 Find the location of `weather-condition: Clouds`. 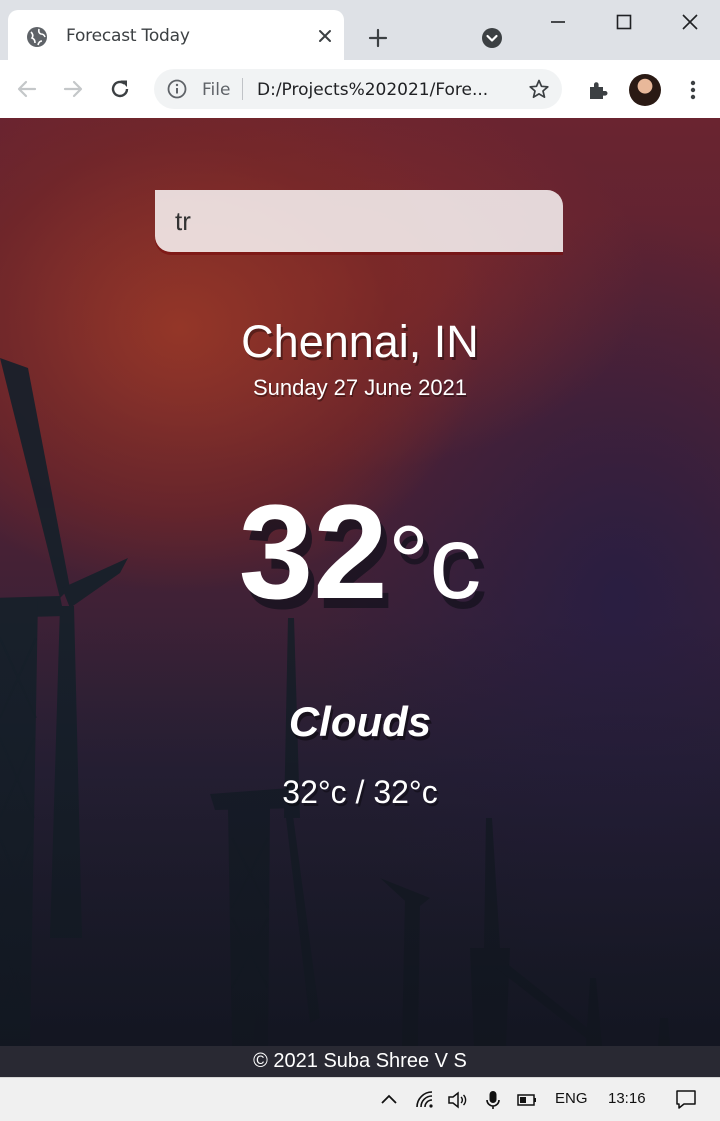

weather-condition: Clouds is located at coordinates (360, 721).